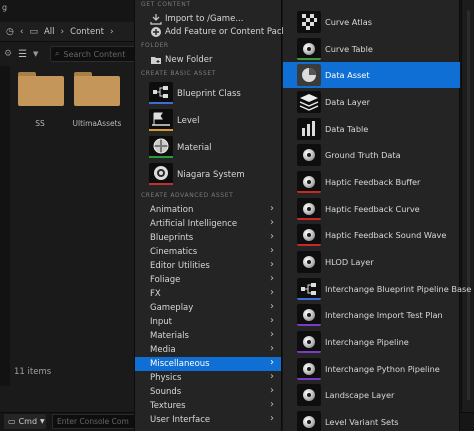  What do you see at coordinates (362, 422) in the screenshot?
I see `menu-item-label: Level Variant Sets` at bounding box center [362, 422].